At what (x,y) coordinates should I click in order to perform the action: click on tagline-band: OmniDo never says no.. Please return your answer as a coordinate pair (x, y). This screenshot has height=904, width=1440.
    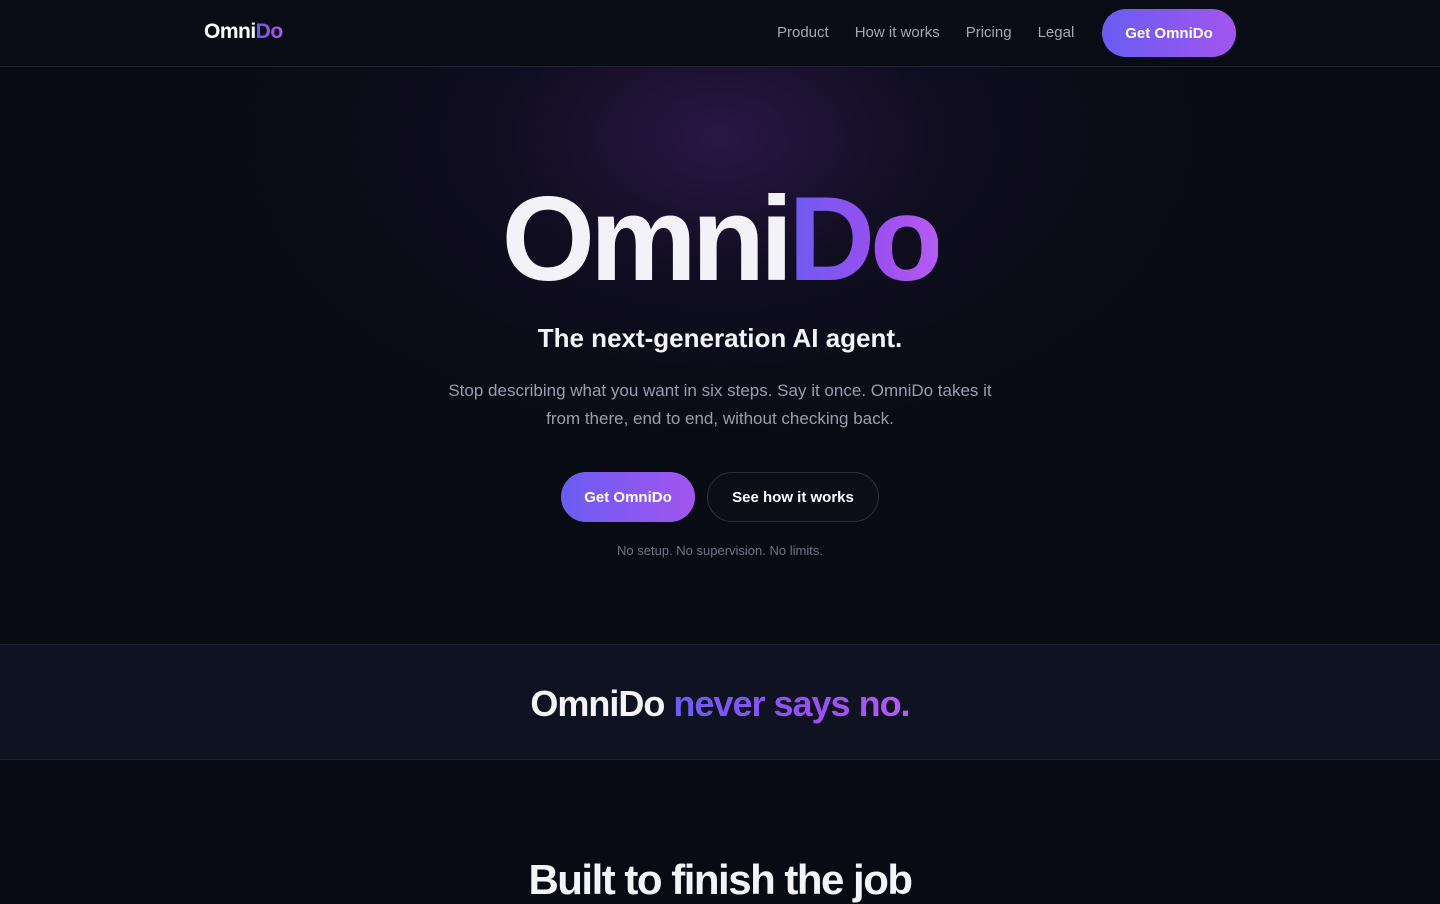
    Looking at the image, I should click on (720, 702).